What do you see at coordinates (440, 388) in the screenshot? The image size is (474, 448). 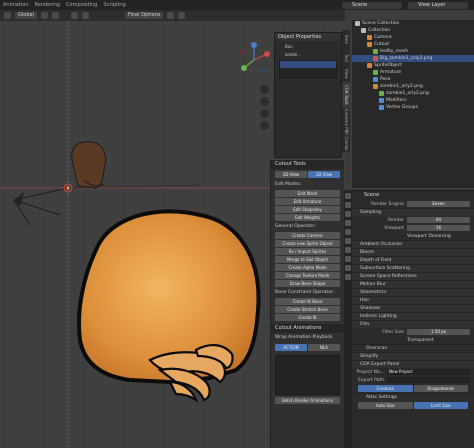 I see `dragonbones-tab: Dragonbones` at bounding box center [440, 388].